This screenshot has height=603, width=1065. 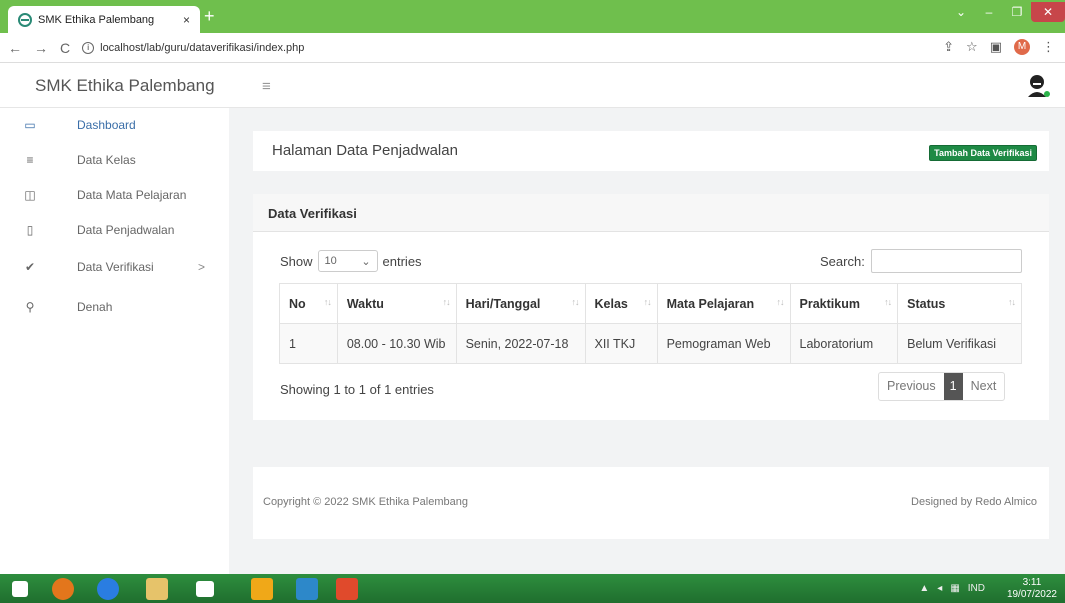 I want to click on card-title: Data Verifikasi, so click(x=312, y=213).